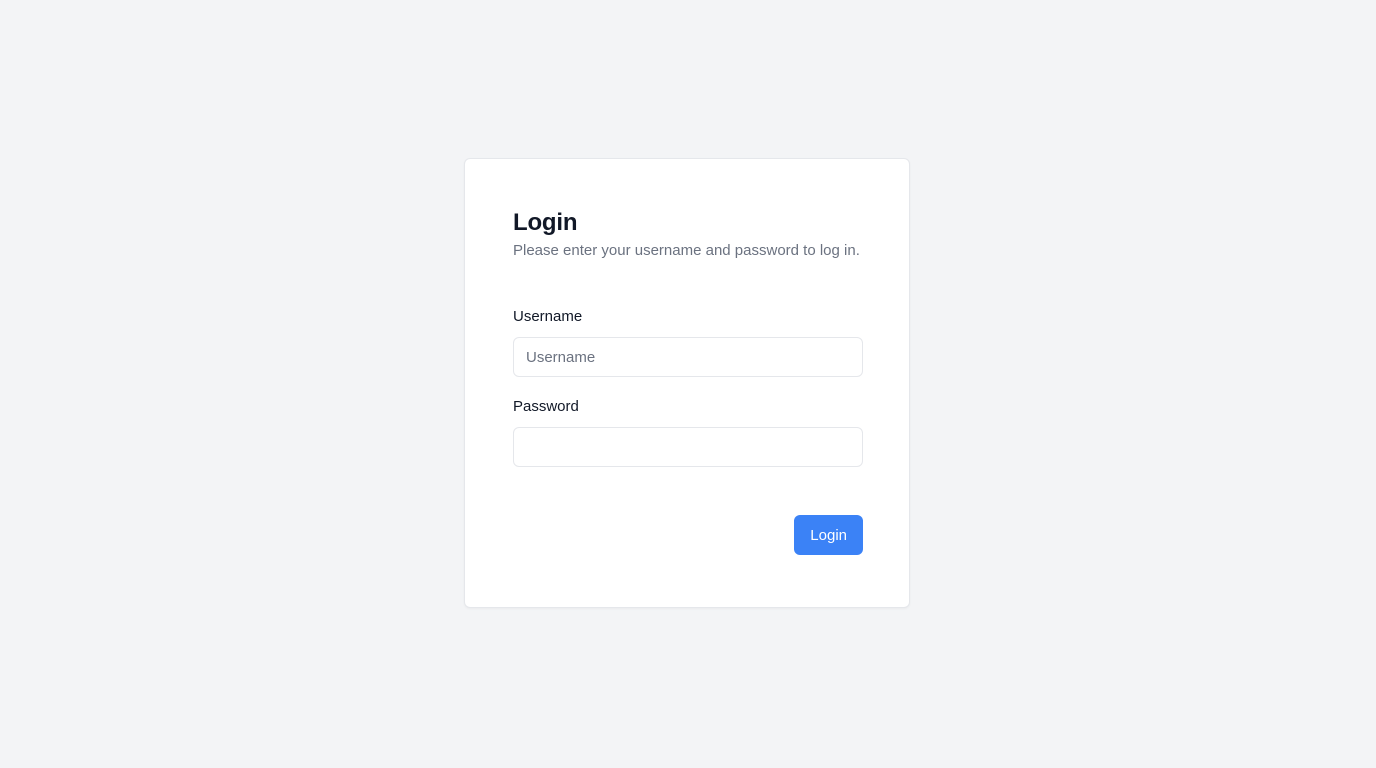 The image size is (1376, 768). What do you see at coordinates (548, 316) in the screenshot?
I see `username-label: Username` at bounding box center [548, 316].